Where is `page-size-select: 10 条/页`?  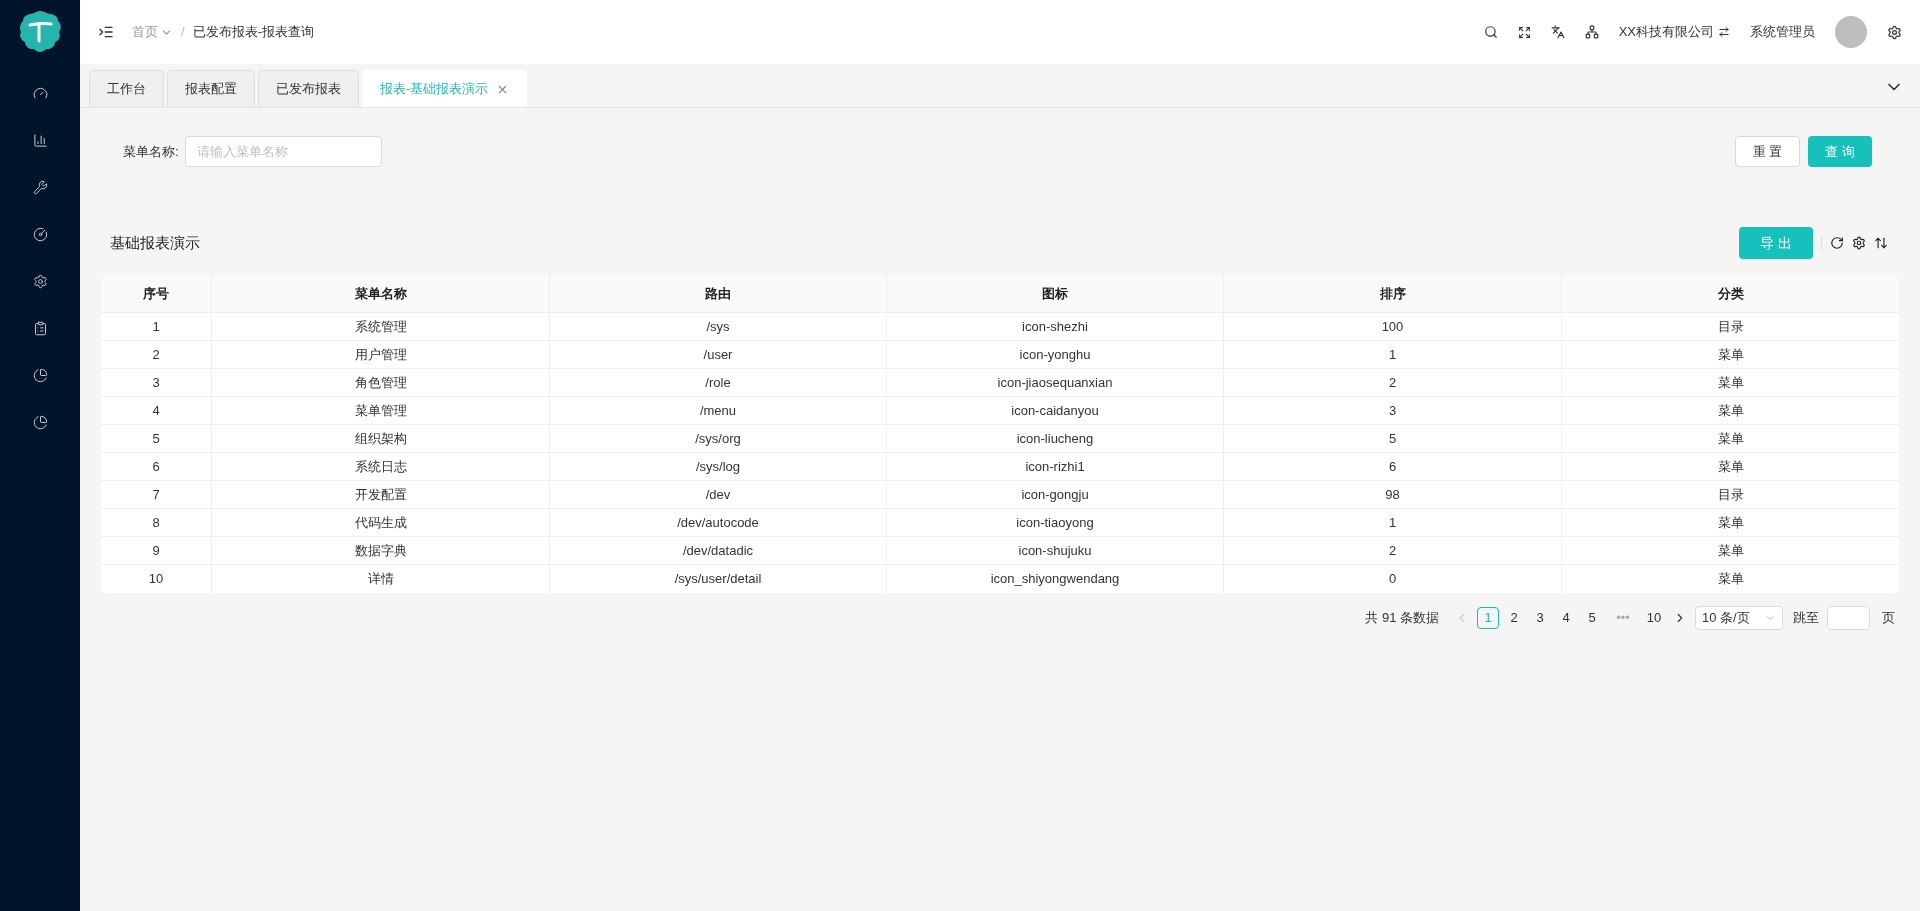 page-size-select: 10 条/页 is located at coordinates (1739, 618).